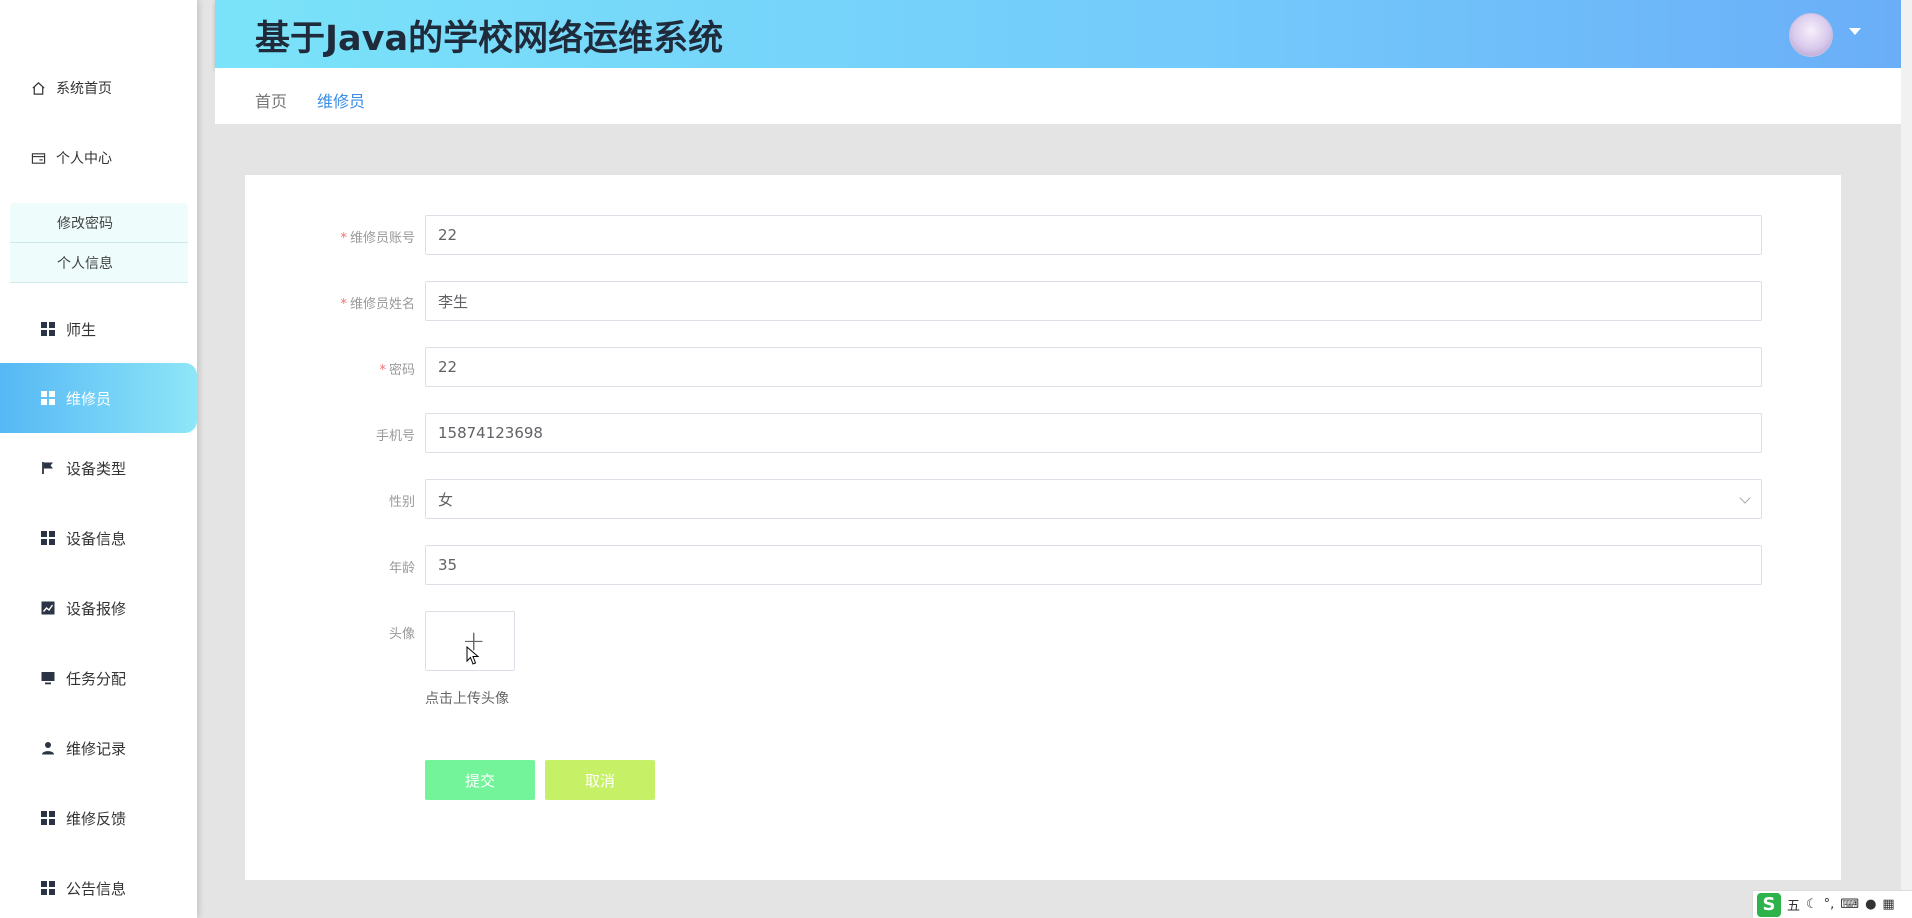 This screenshot has height=918, width=1912. Describe the element at coordinates (446, 499) in the screenshot. I see `gender-select-value: 女` at that location.